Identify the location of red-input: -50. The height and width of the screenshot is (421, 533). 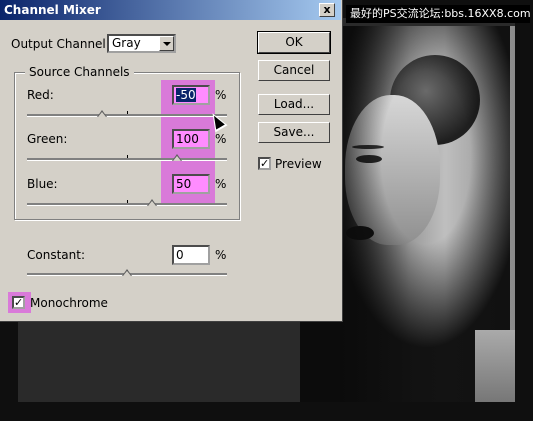
(191, 95).